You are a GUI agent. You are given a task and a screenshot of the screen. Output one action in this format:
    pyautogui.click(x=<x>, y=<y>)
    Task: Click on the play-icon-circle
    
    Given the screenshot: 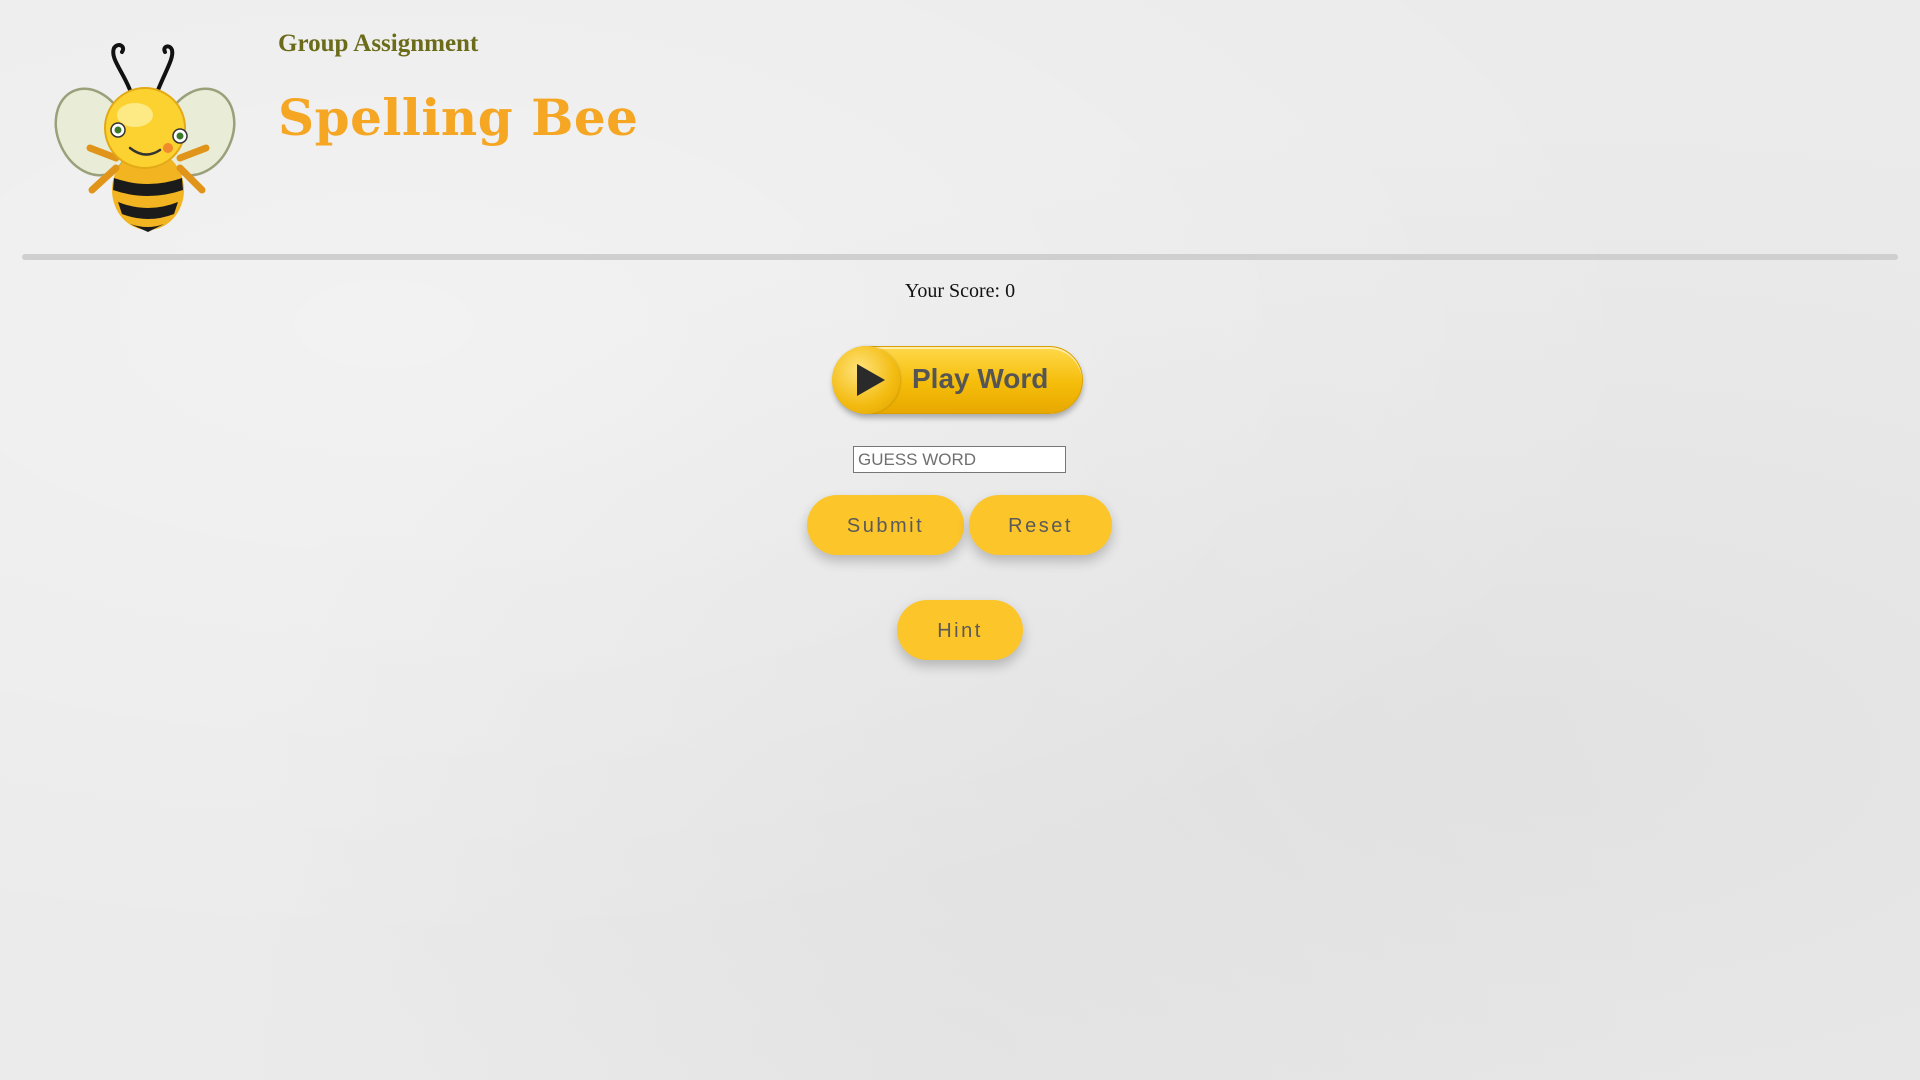 What is the action you would take?
    pyautogui.click(x=866, y=380)
    